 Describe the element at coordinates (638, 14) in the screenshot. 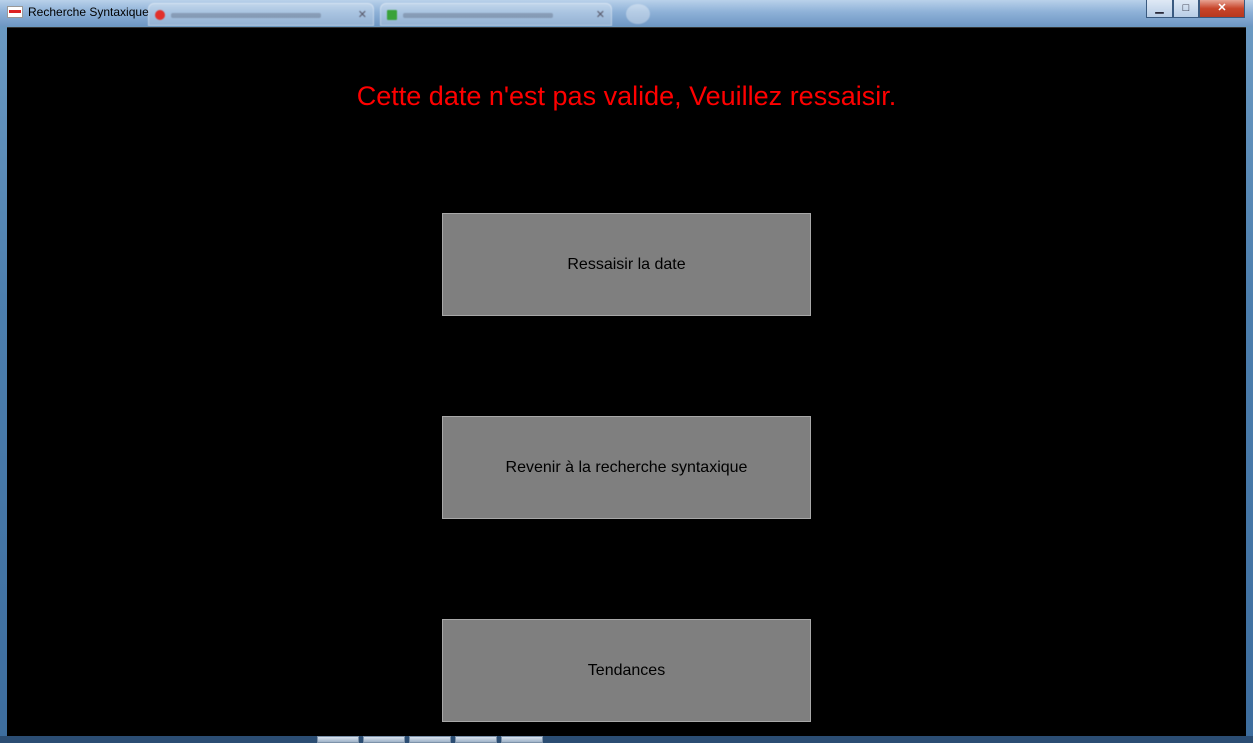

I see `new-tab-button` at that location.